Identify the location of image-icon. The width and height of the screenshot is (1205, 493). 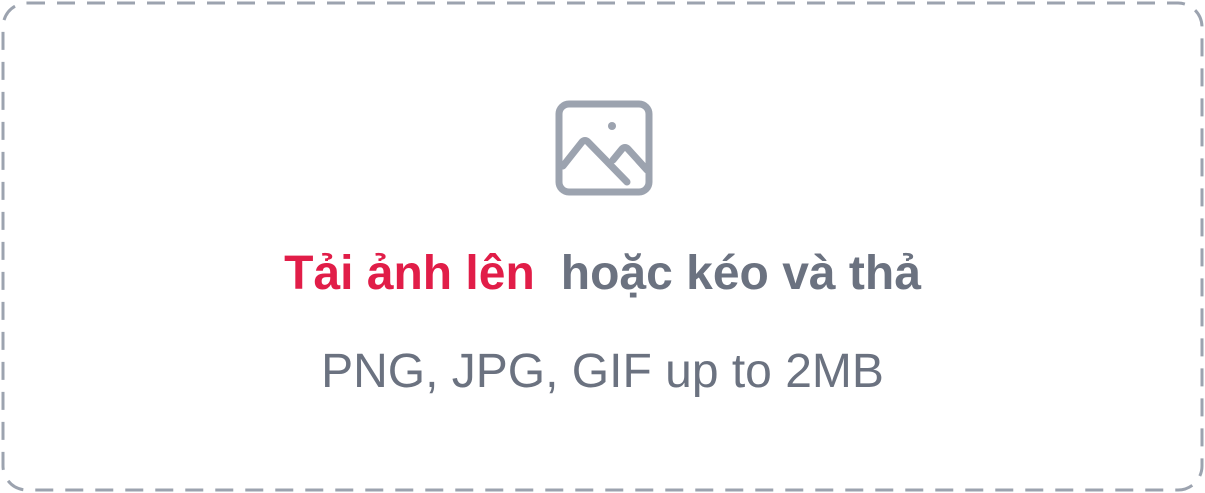
(604, 148).